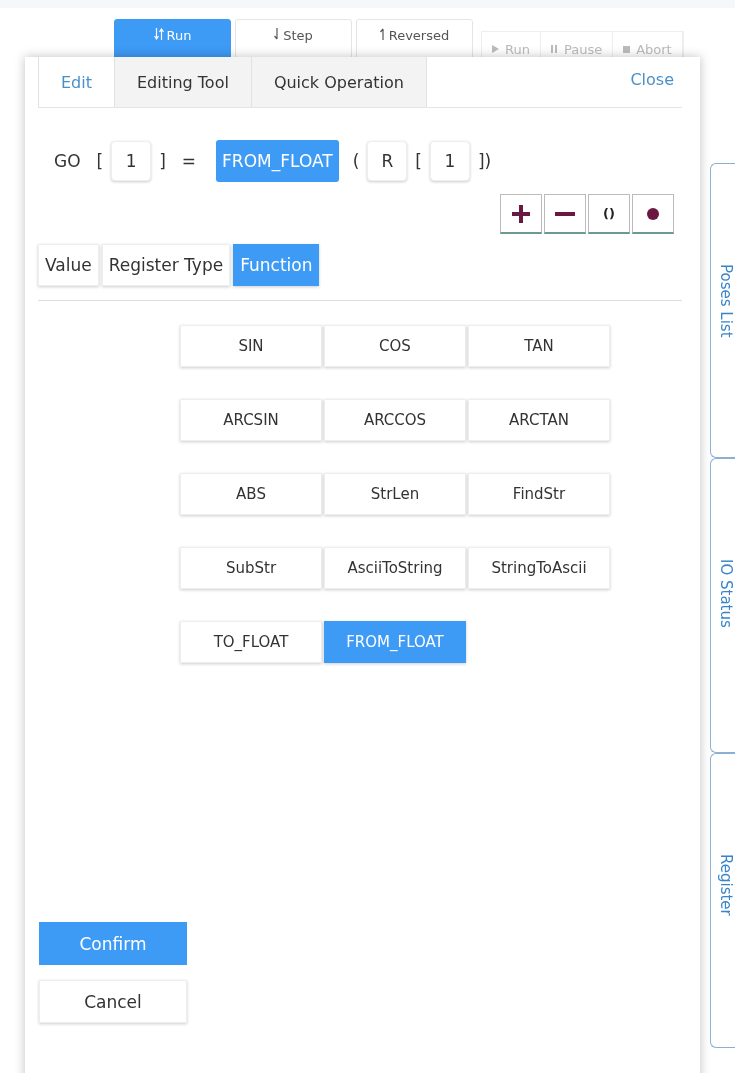 This screenshot has height=1073, width=735. What do you see at coordinates (251, 568) in the screenshot?
I see `function-button: SubStr` at bounding box center [251, 568].